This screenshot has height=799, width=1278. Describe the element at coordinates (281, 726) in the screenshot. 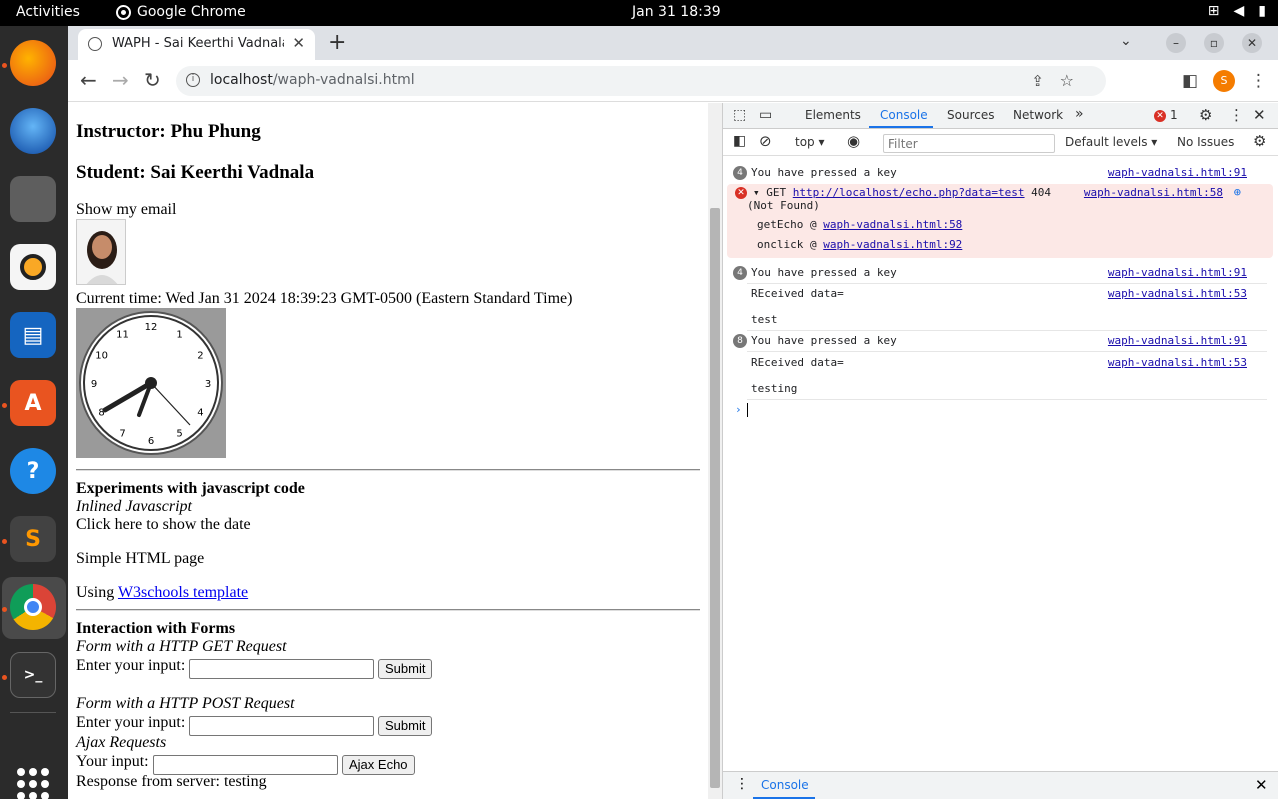

I see `post-input-field` at that location.